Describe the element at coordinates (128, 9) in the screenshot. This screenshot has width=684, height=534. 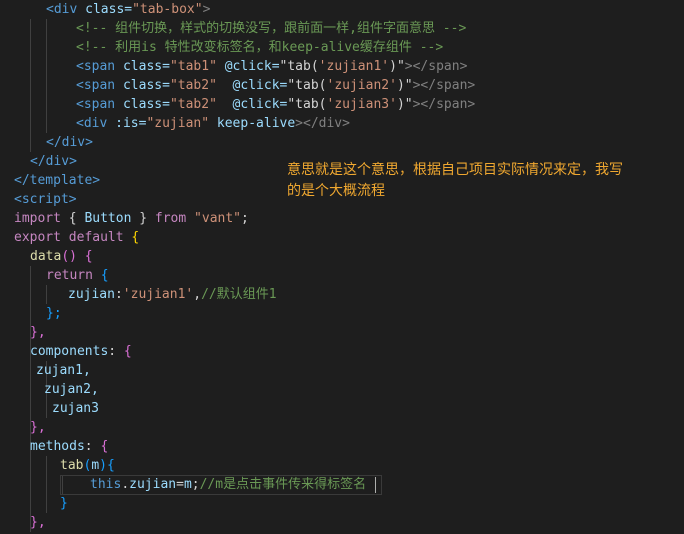
I see `code-line-1: <div class="tab-box">` at that location.